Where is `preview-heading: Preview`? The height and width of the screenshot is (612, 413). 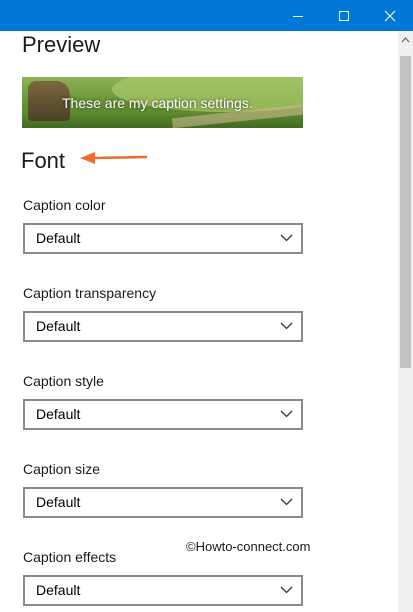 preview-heading: Preview is located at coordinates (61, 44).